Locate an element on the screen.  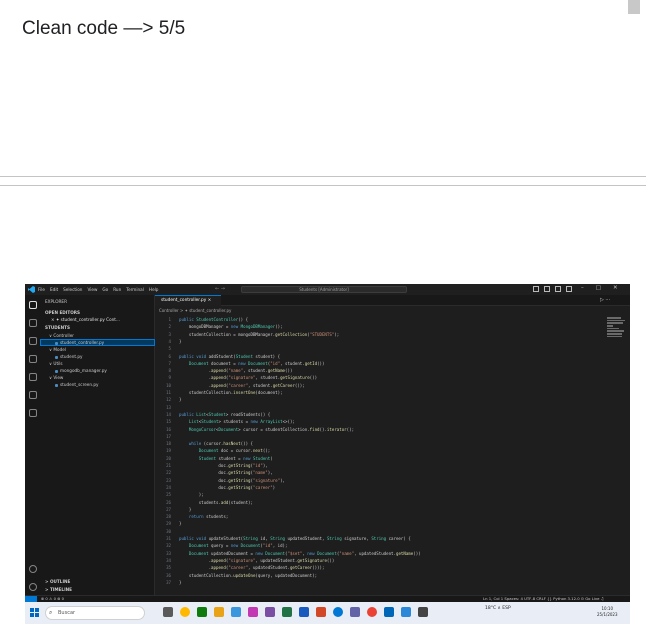
code-line: 28 return students; is located at coordinates (392, 517).